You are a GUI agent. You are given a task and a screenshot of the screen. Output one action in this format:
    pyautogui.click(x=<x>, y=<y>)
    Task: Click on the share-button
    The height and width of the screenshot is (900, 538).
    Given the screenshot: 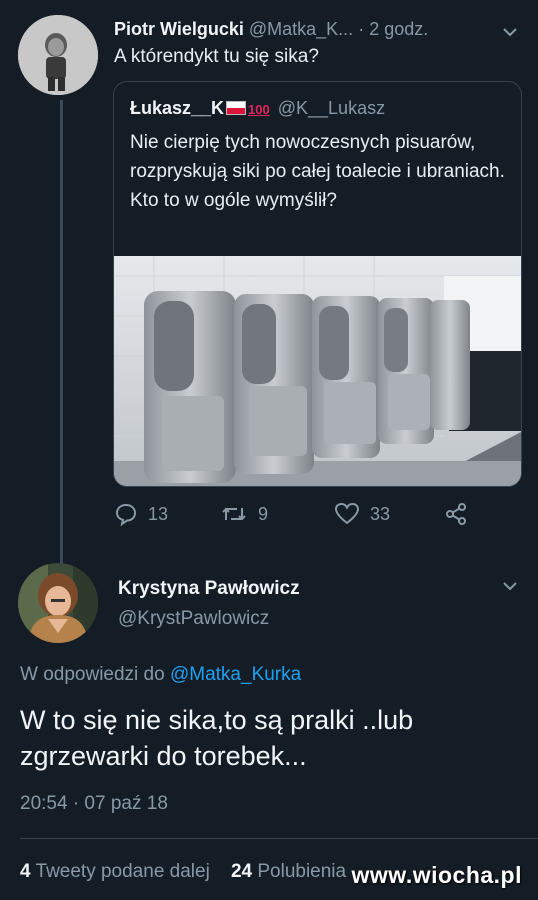 What is the action you would take?
    pyautogui.click(x=456, y=514)
    